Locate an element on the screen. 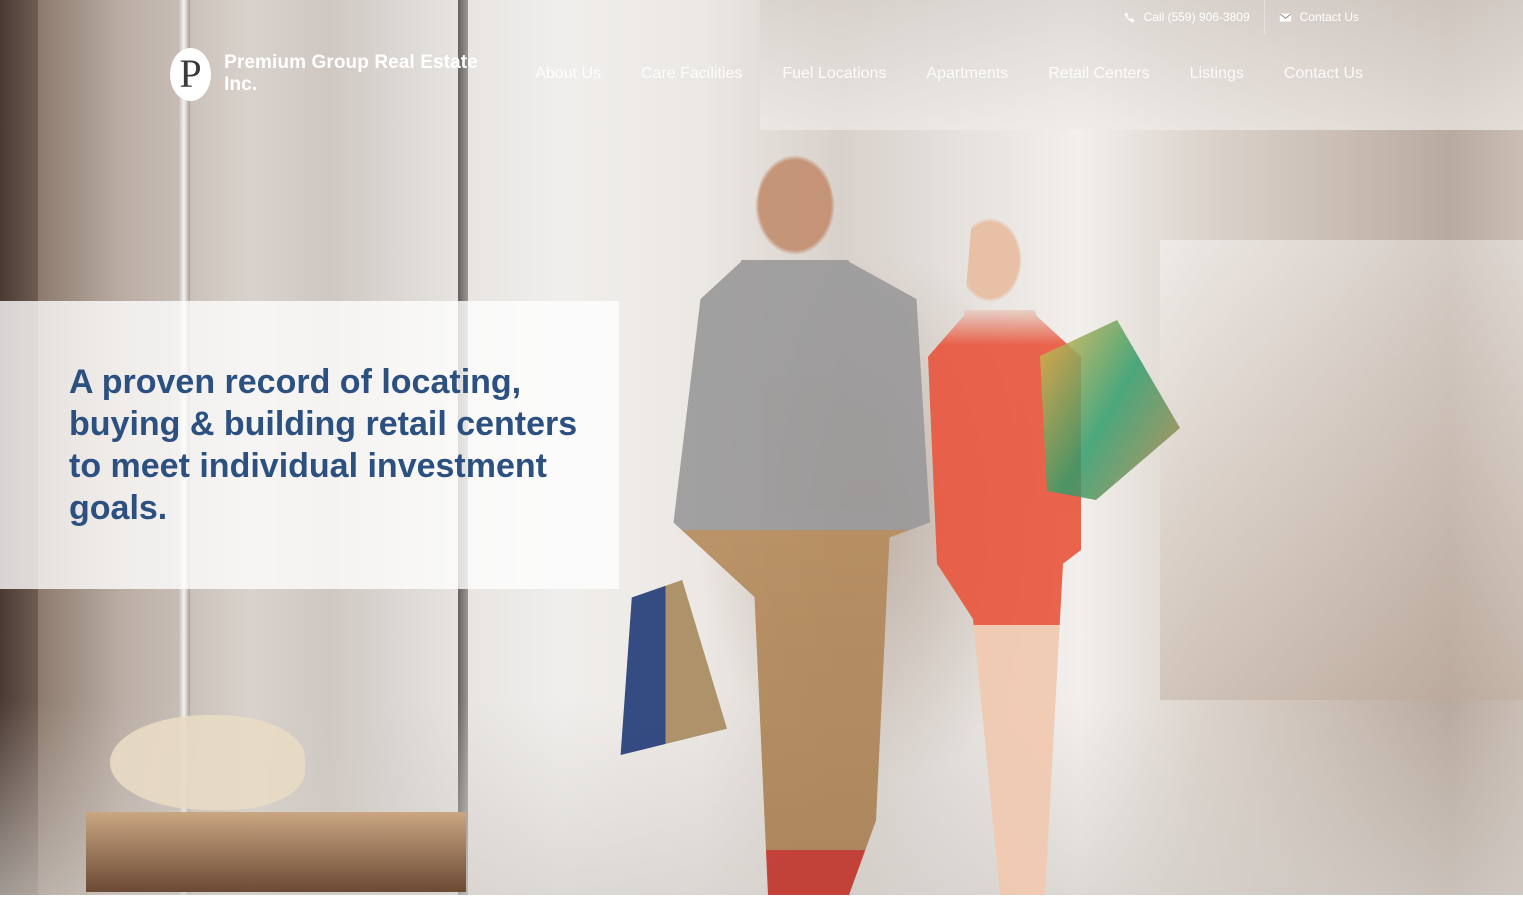 Image resolution: width=1523 pixels, height=899 pixels. nav-care-facilities: Care Facilities is located at coordinates (691, 74).